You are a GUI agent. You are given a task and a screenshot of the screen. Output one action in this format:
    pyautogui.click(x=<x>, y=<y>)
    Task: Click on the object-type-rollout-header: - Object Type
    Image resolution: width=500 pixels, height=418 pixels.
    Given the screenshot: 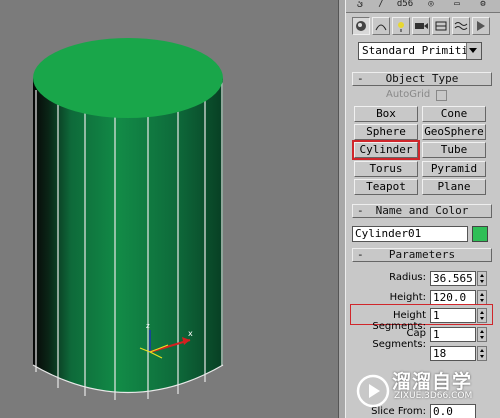 What is the action you would take?
    pyautogui.click(x=422, y=79)
    